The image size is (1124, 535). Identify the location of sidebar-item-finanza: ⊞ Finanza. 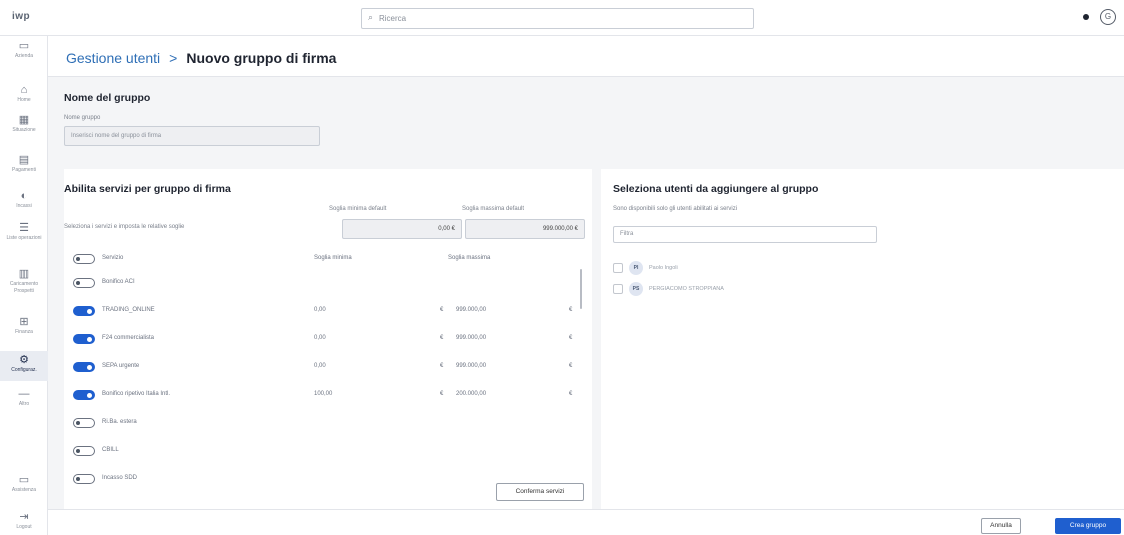
(24, 330).